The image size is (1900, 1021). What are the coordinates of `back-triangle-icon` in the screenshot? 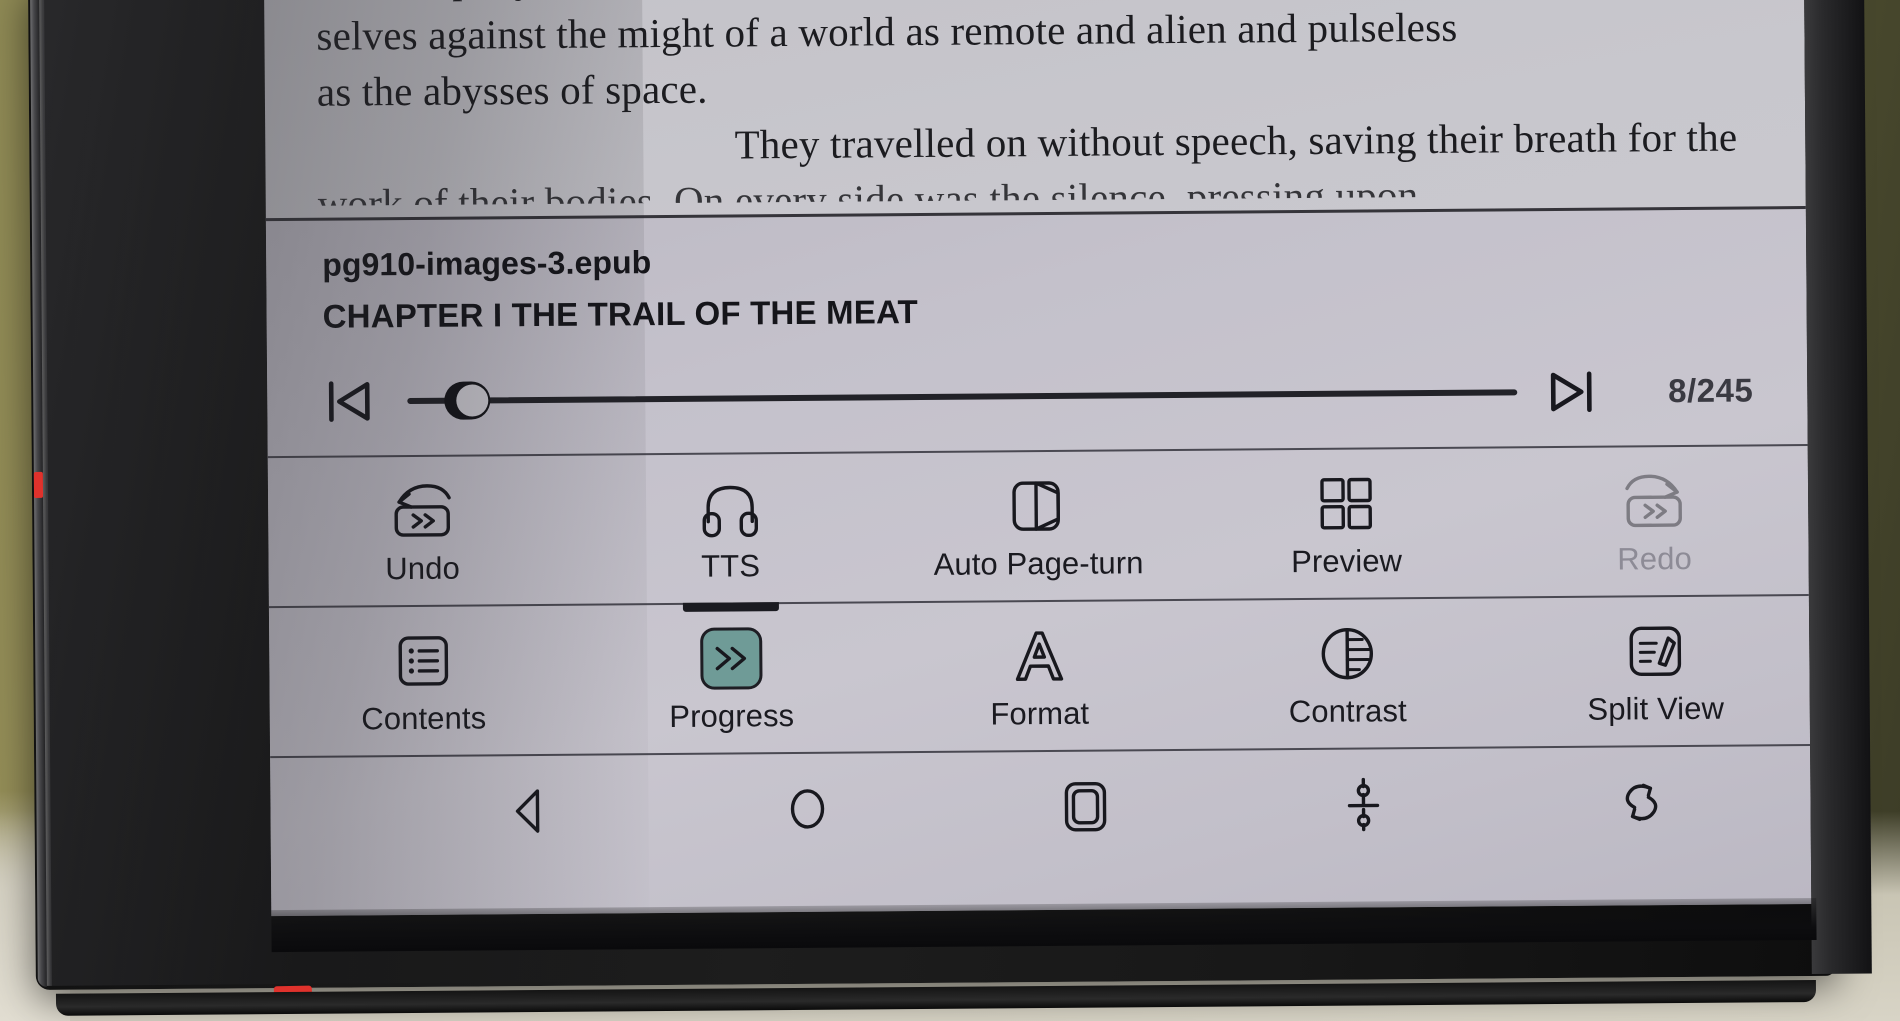 It's located at (527, 811).